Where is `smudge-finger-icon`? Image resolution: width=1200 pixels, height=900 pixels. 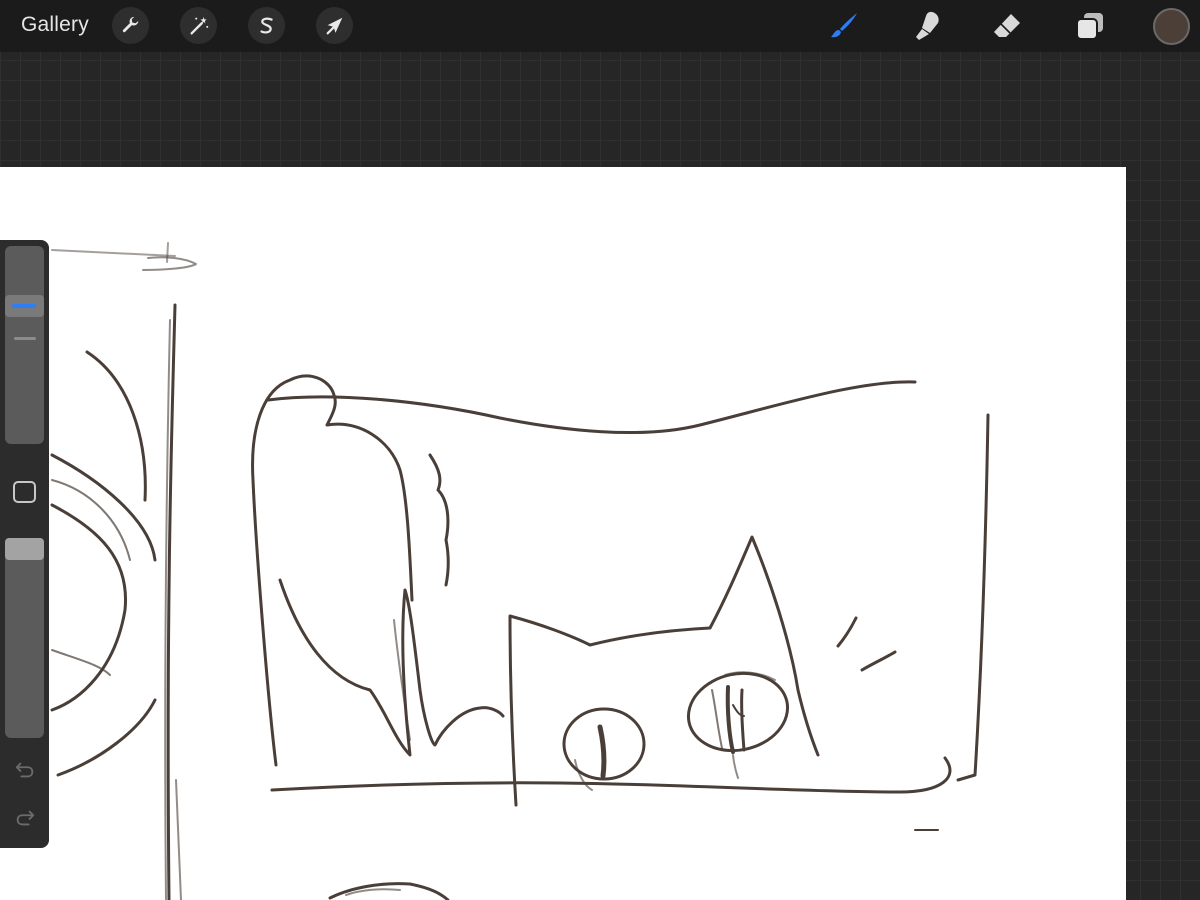 smudge-finger-icon is located at coordinates (927, 25).